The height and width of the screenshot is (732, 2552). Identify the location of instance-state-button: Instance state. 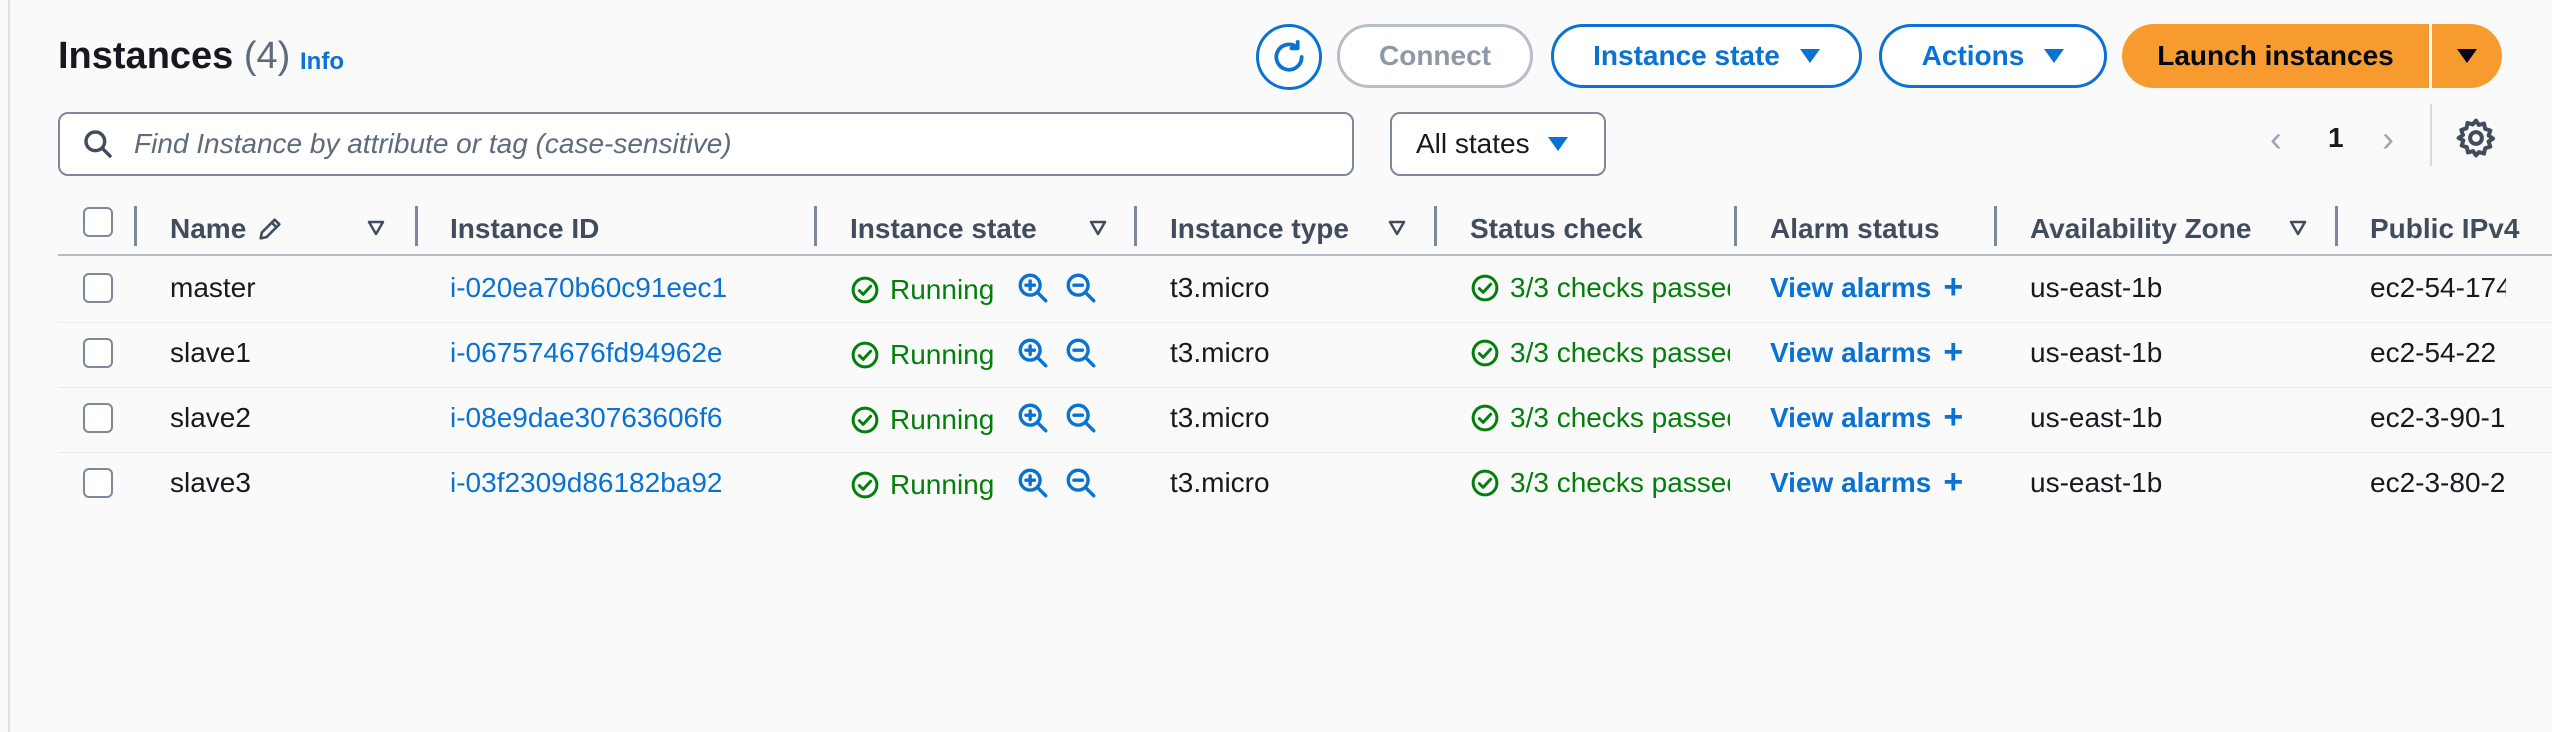
(1706, 56).